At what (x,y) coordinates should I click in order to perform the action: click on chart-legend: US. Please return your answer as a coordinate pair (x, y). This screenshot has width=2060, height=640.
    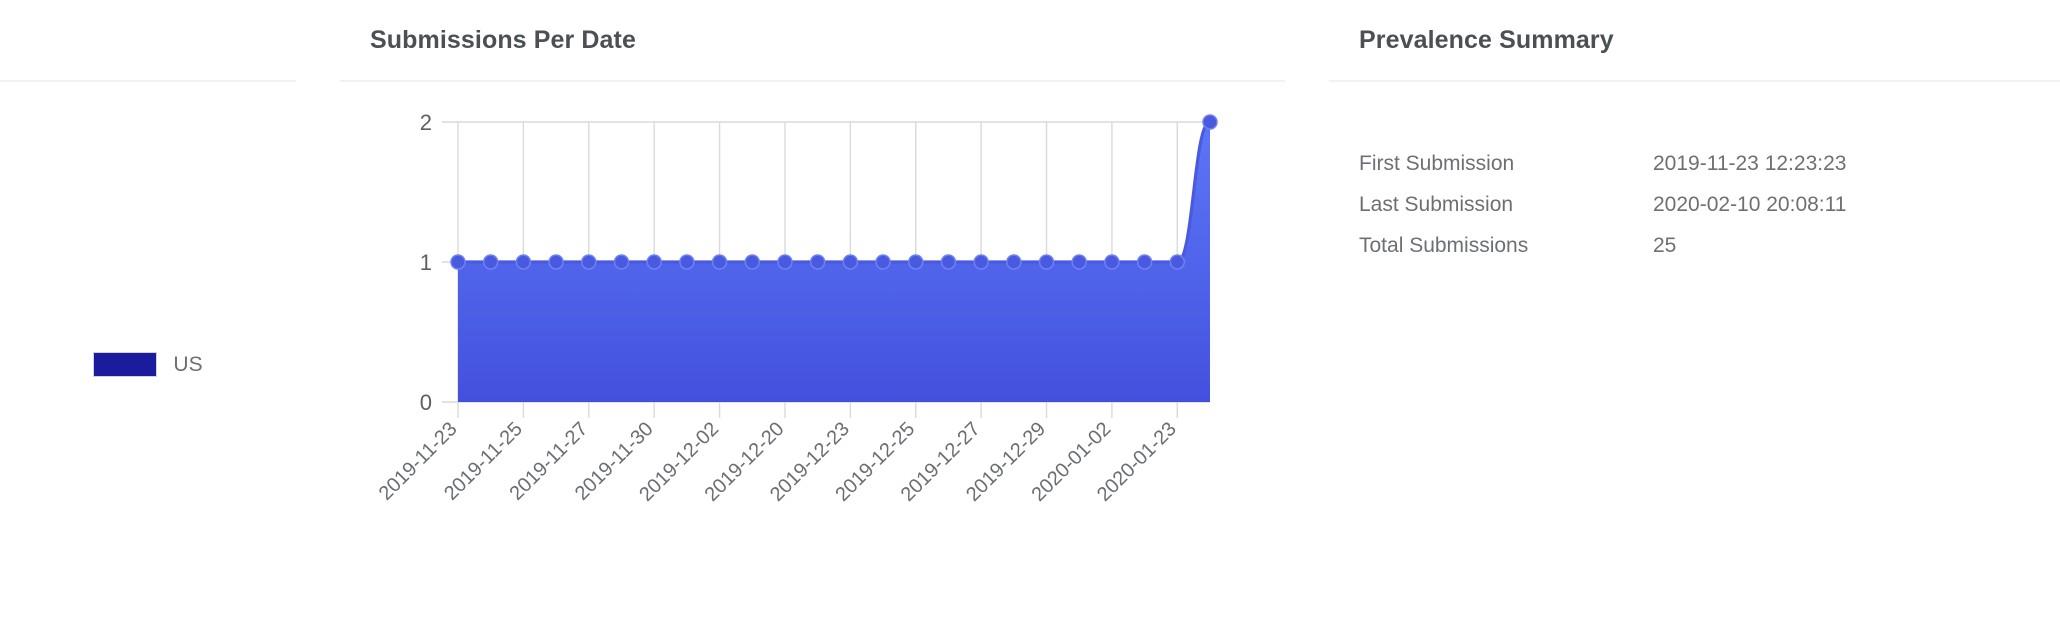
    Looking at the image, I should click on (148, 364).